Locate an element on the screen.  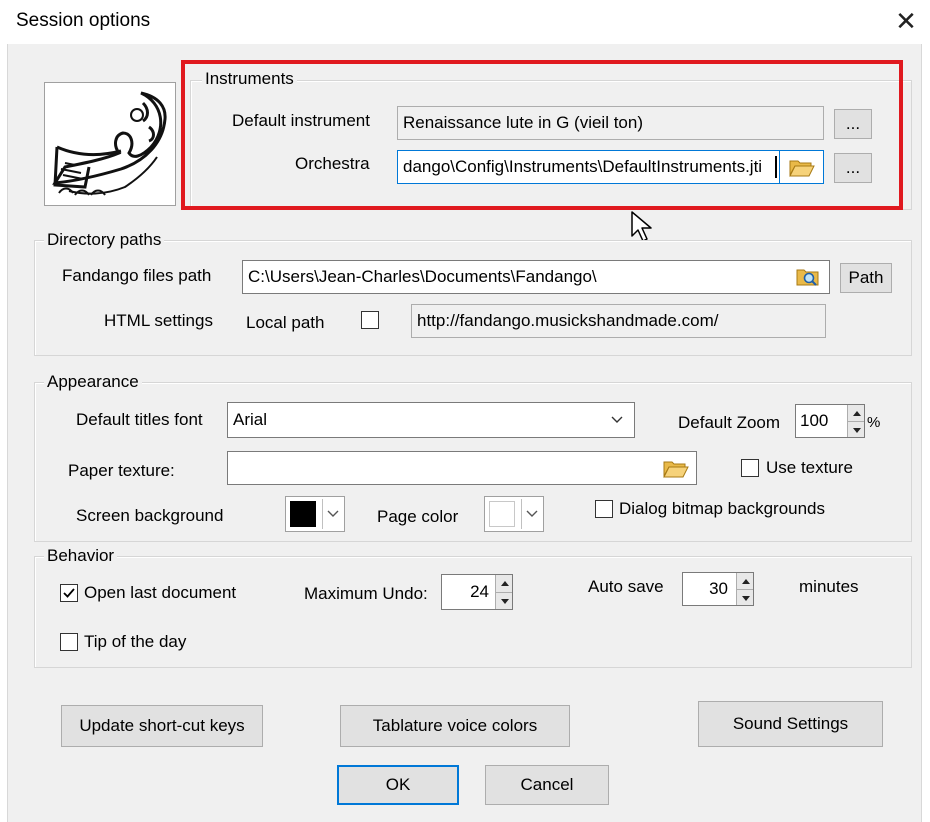
undo-spinner is located at coordinates (503, 592).